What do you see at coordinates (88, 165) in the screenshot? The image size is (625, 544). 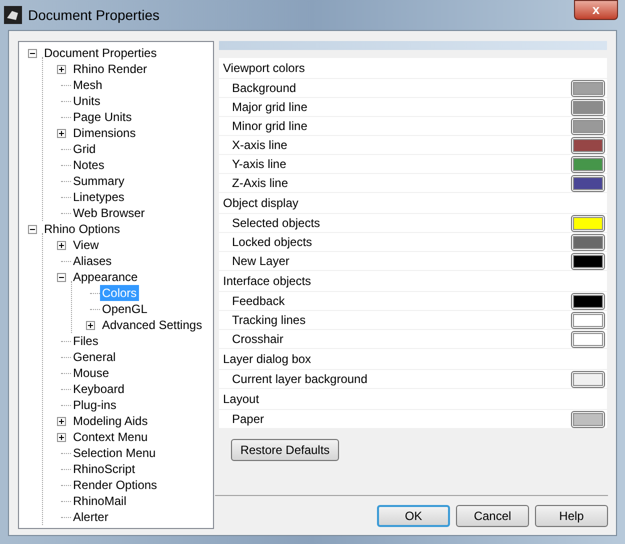 I see `tree-item: Notes` at bounding box center [88, 165].